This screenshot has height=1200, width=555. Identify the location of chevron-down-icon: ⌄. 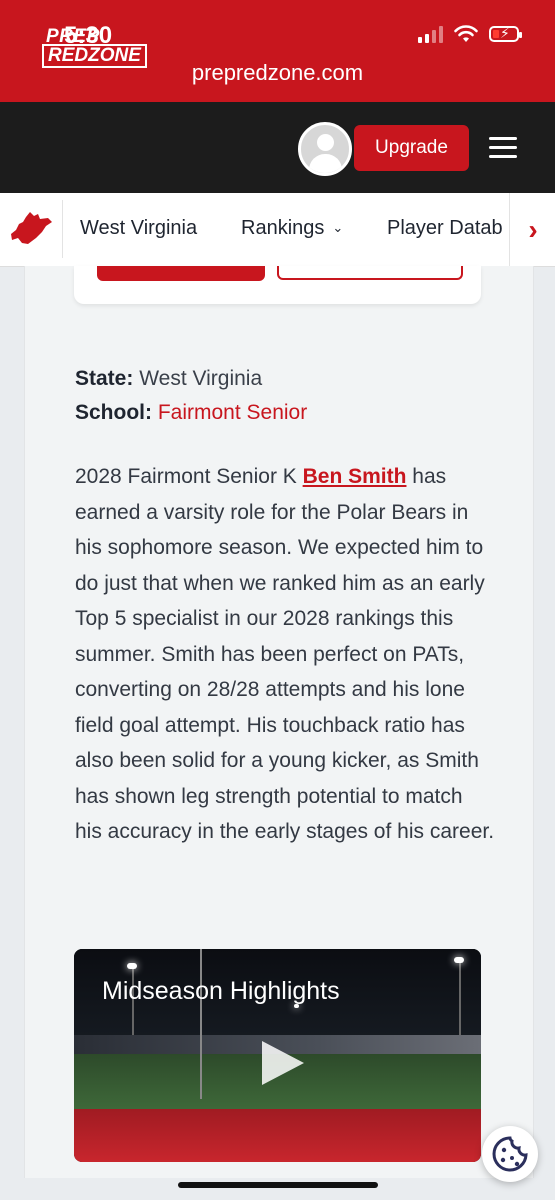
(338, 227).